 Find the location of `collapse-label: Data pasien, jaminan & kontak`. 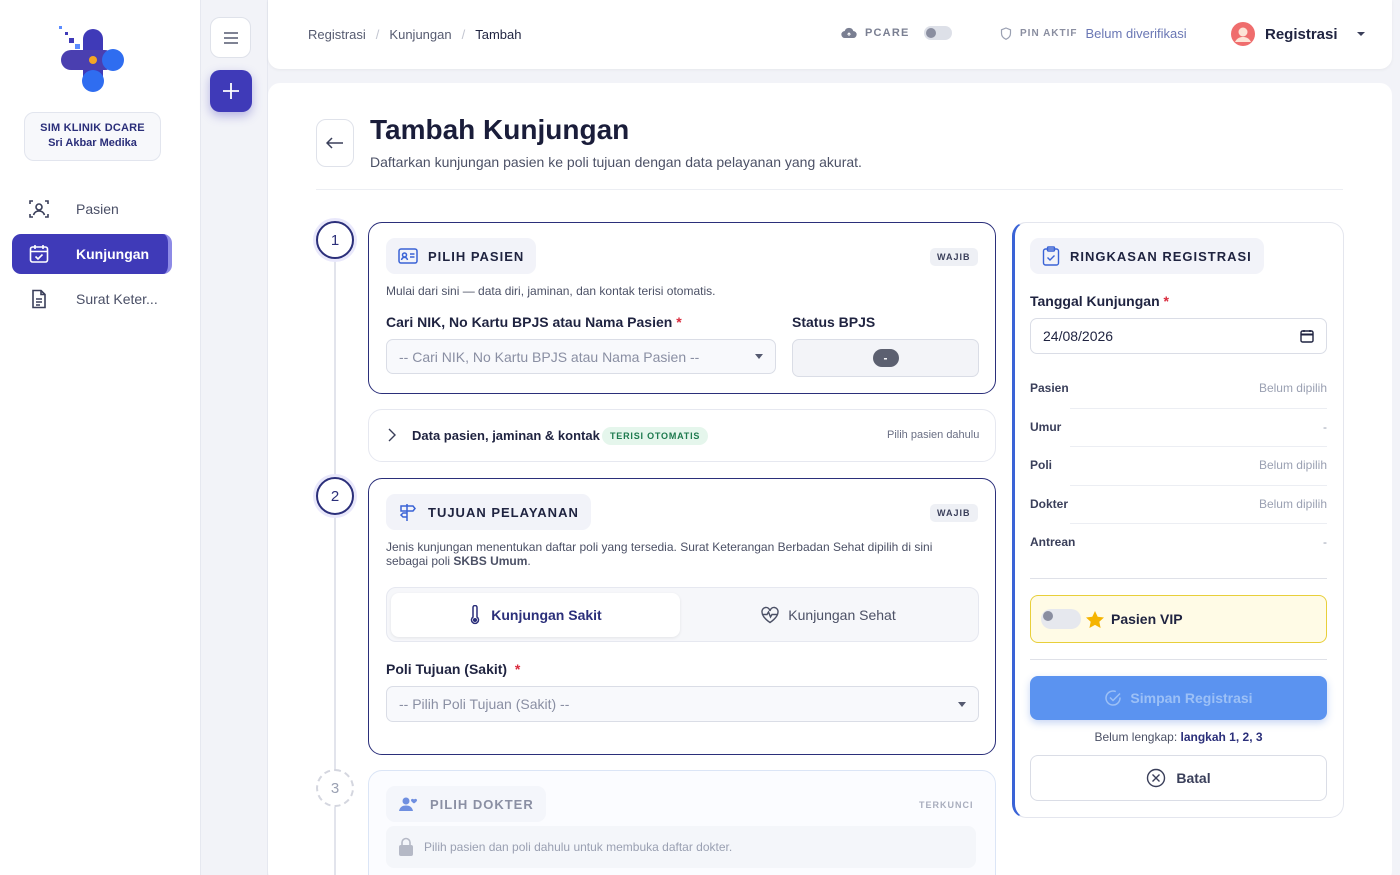

collapse-label: Data pasien, jaminan & kontak is located at coordinates (506, 435).